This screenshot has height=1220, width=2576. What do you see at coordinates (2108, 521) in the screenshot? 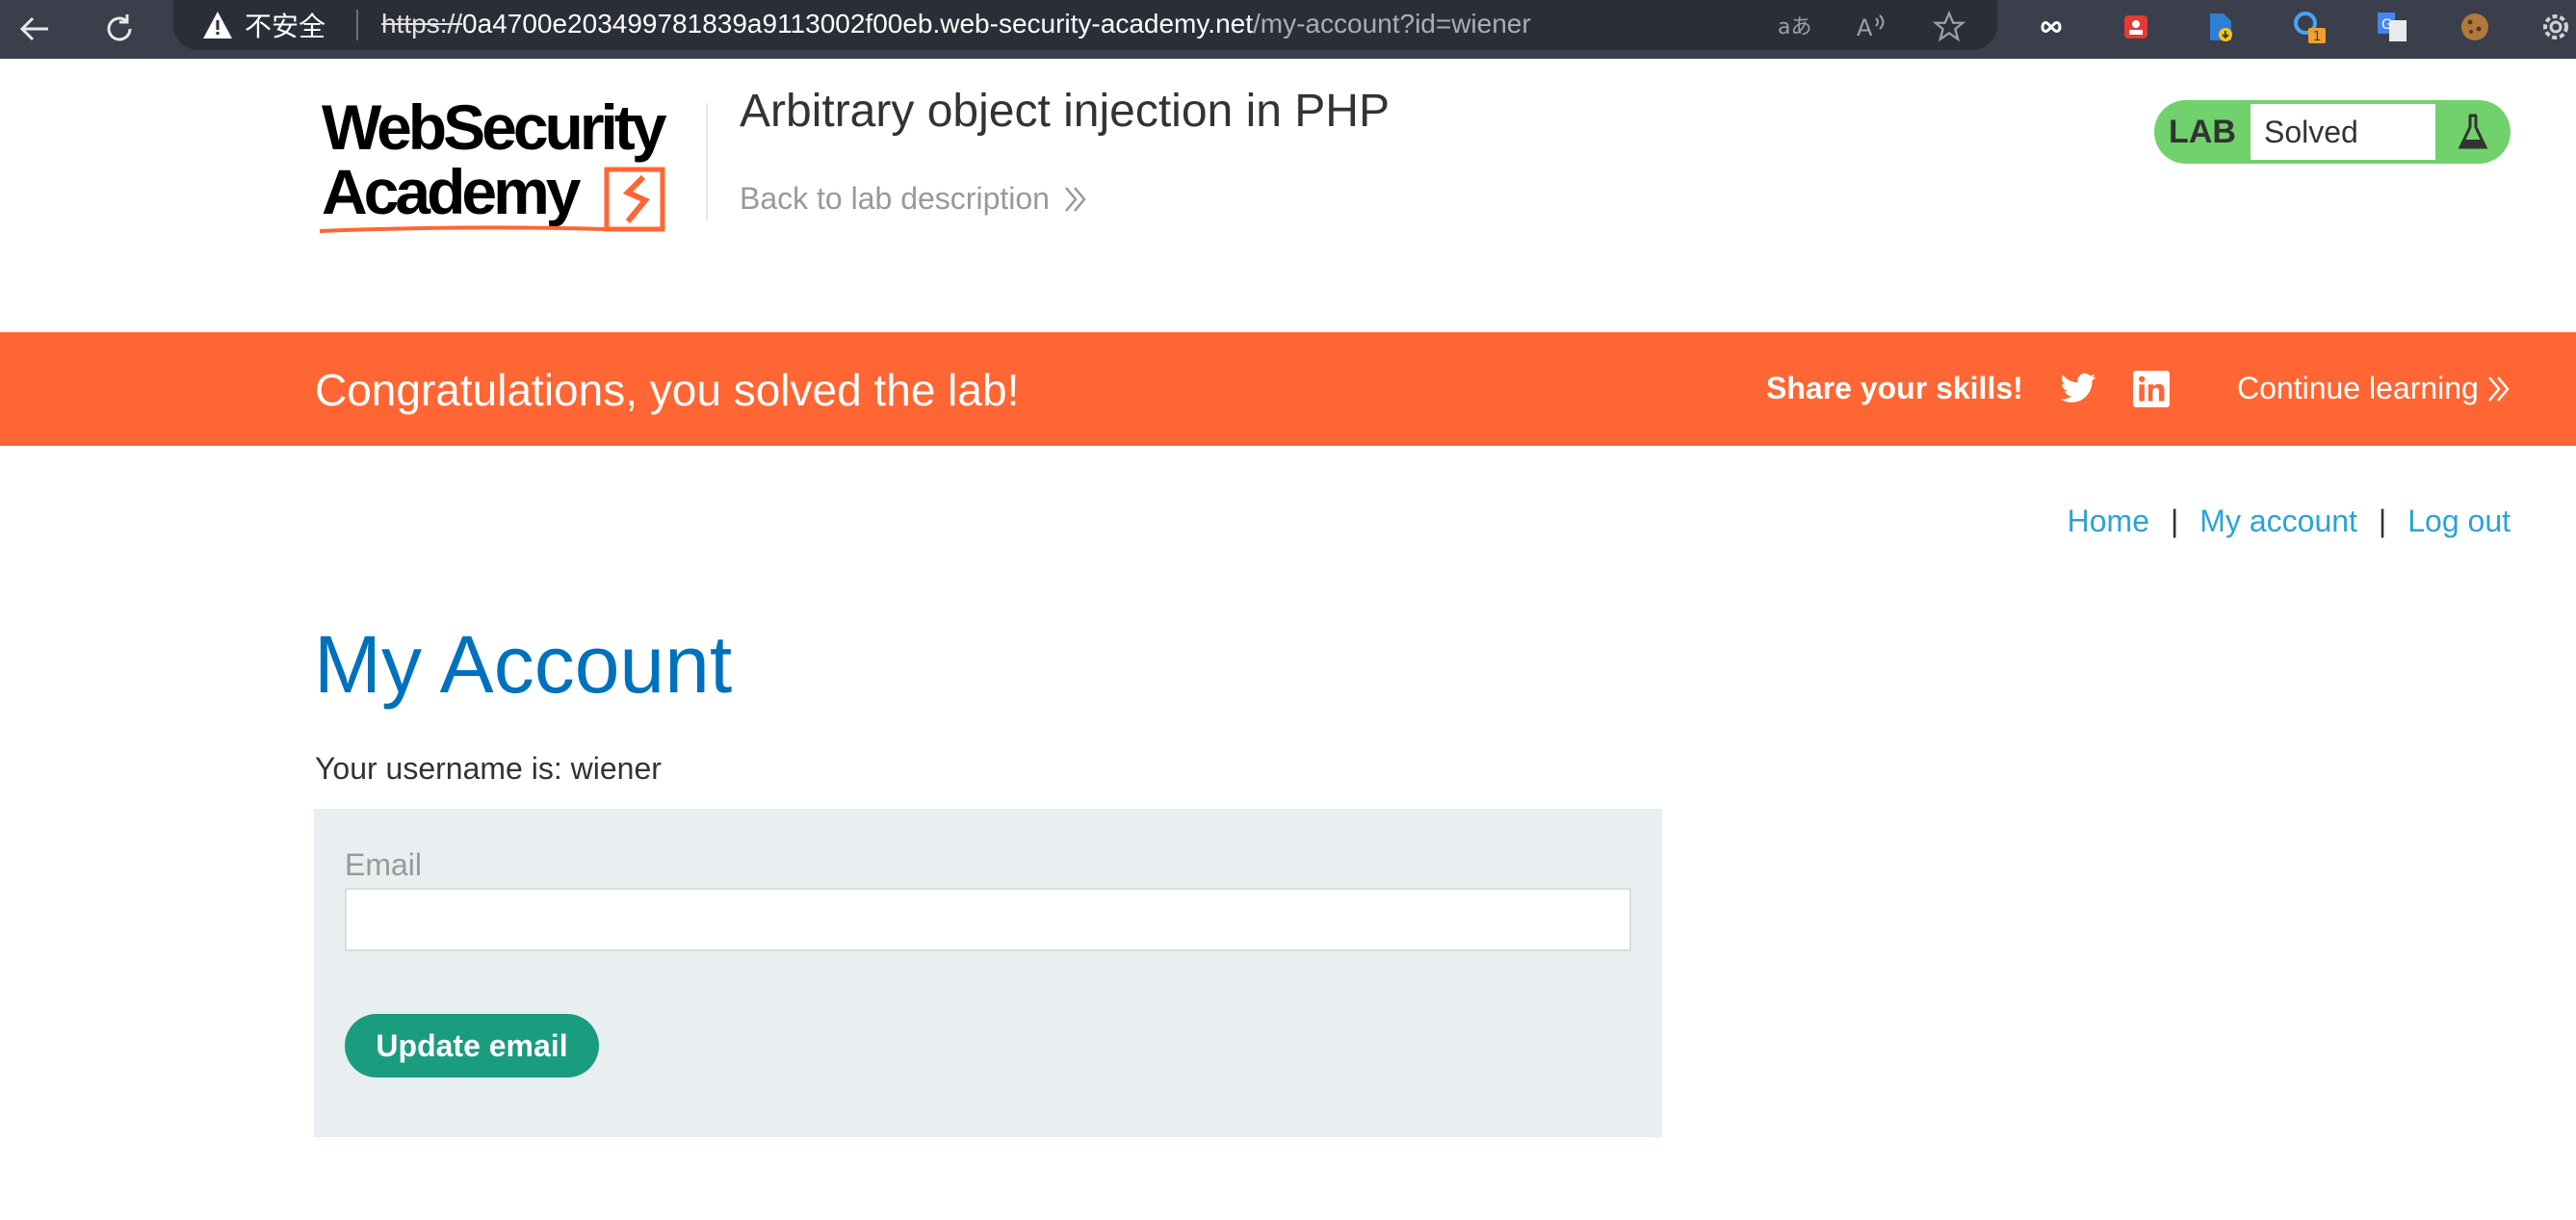
I see `home-link: Home` at bounding box center [2108, 521].